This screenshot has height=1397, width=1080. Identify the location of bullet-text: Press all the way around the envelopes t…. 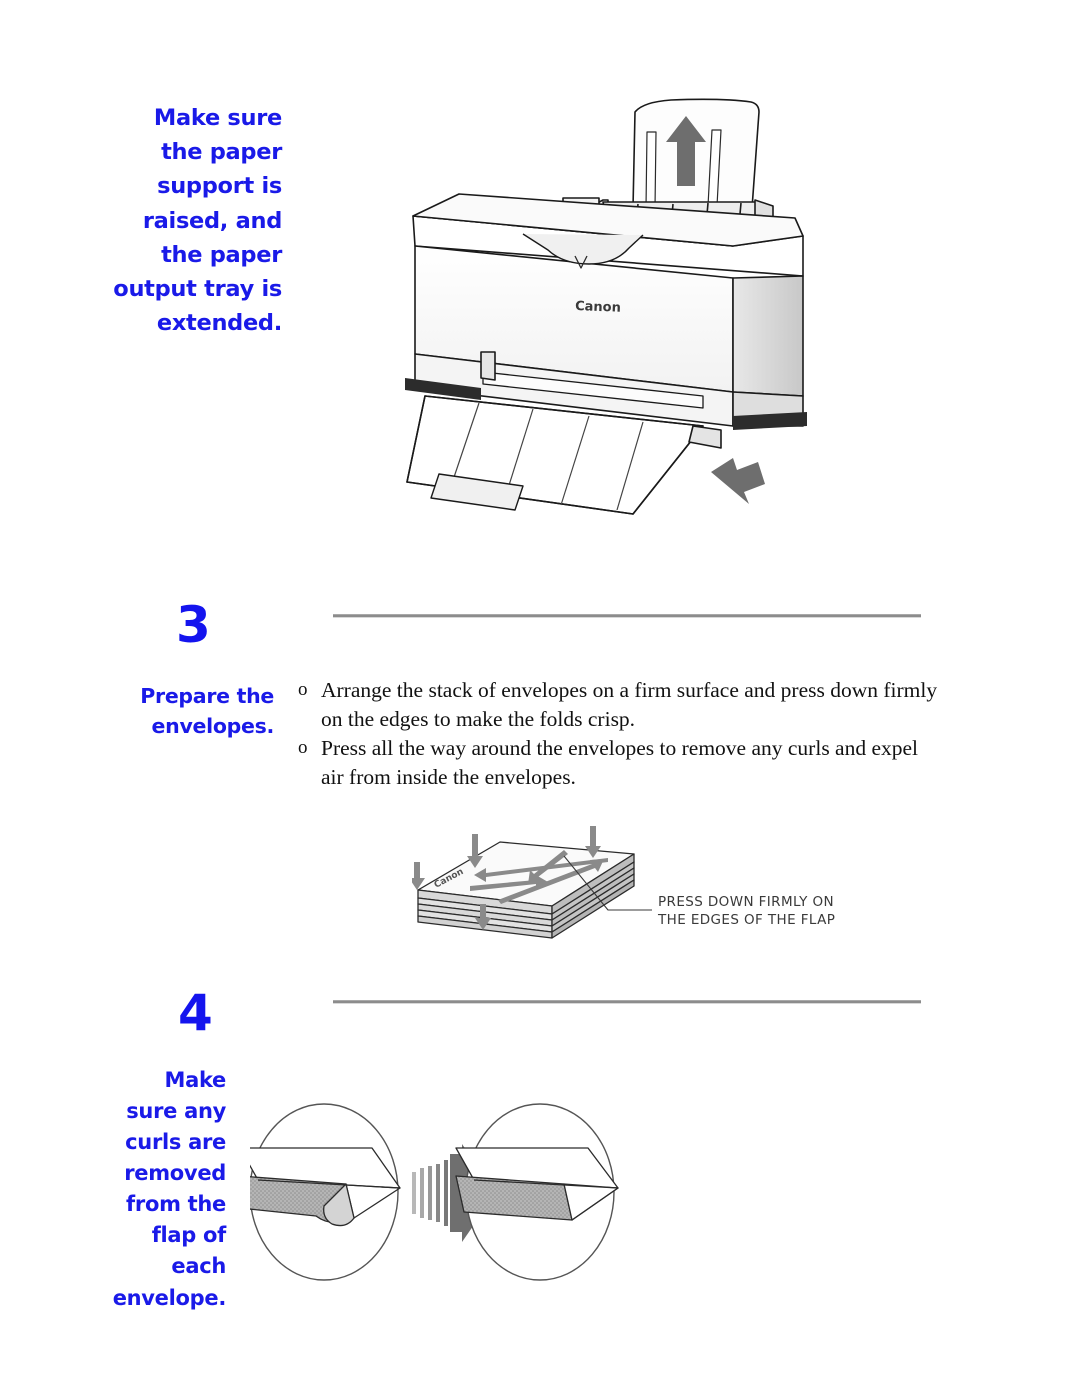
(620, 762).